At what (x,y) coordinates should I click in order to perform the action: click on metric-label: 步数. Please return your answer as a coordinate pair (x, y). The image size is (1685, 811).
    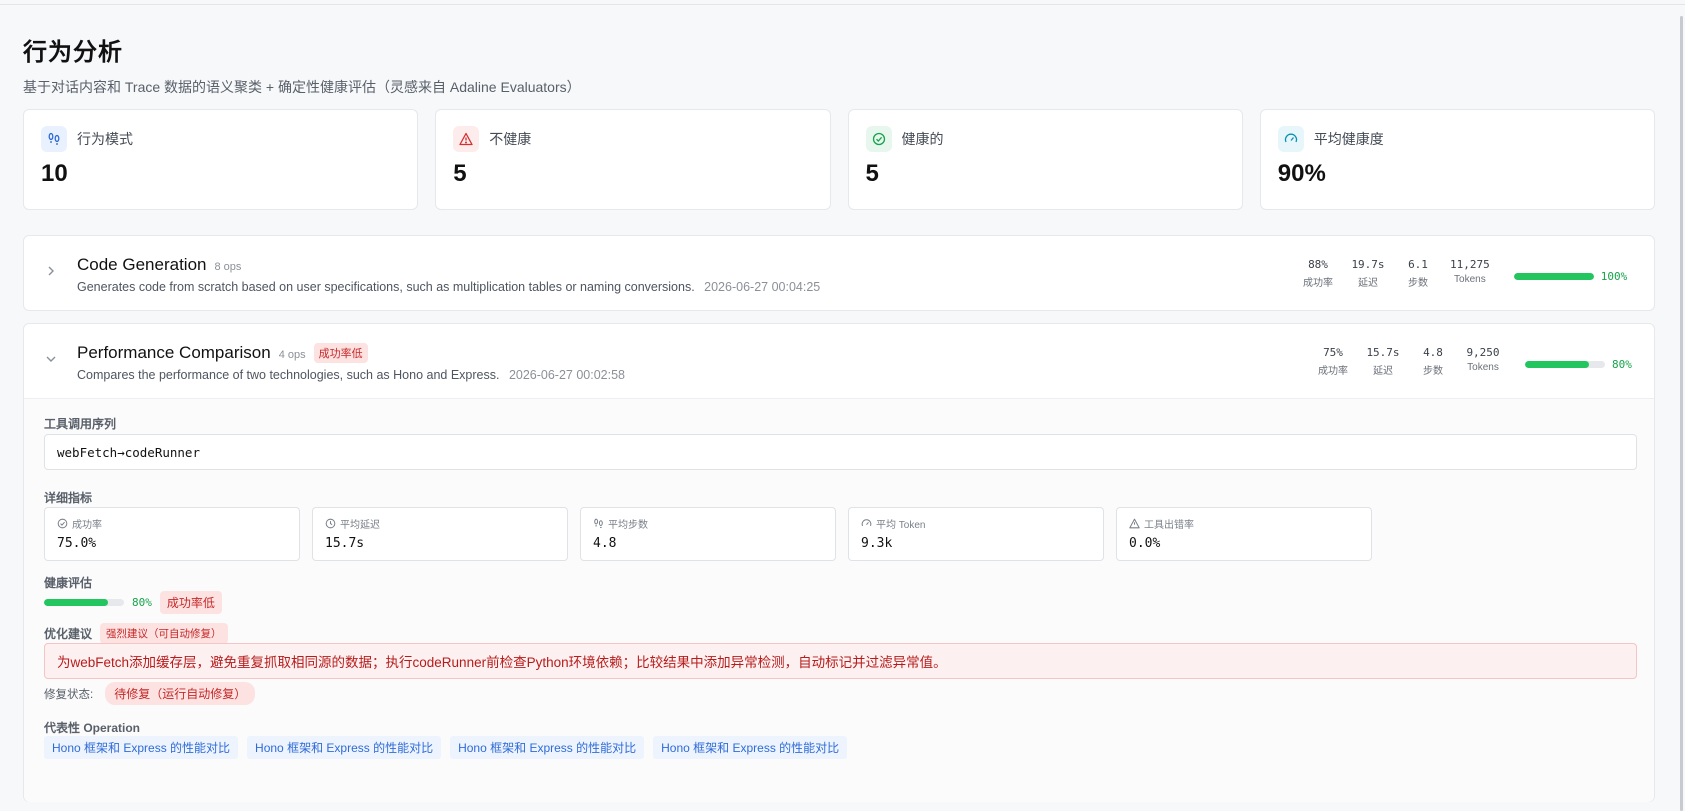
    Looking at the image, I should click on (1418, 283).